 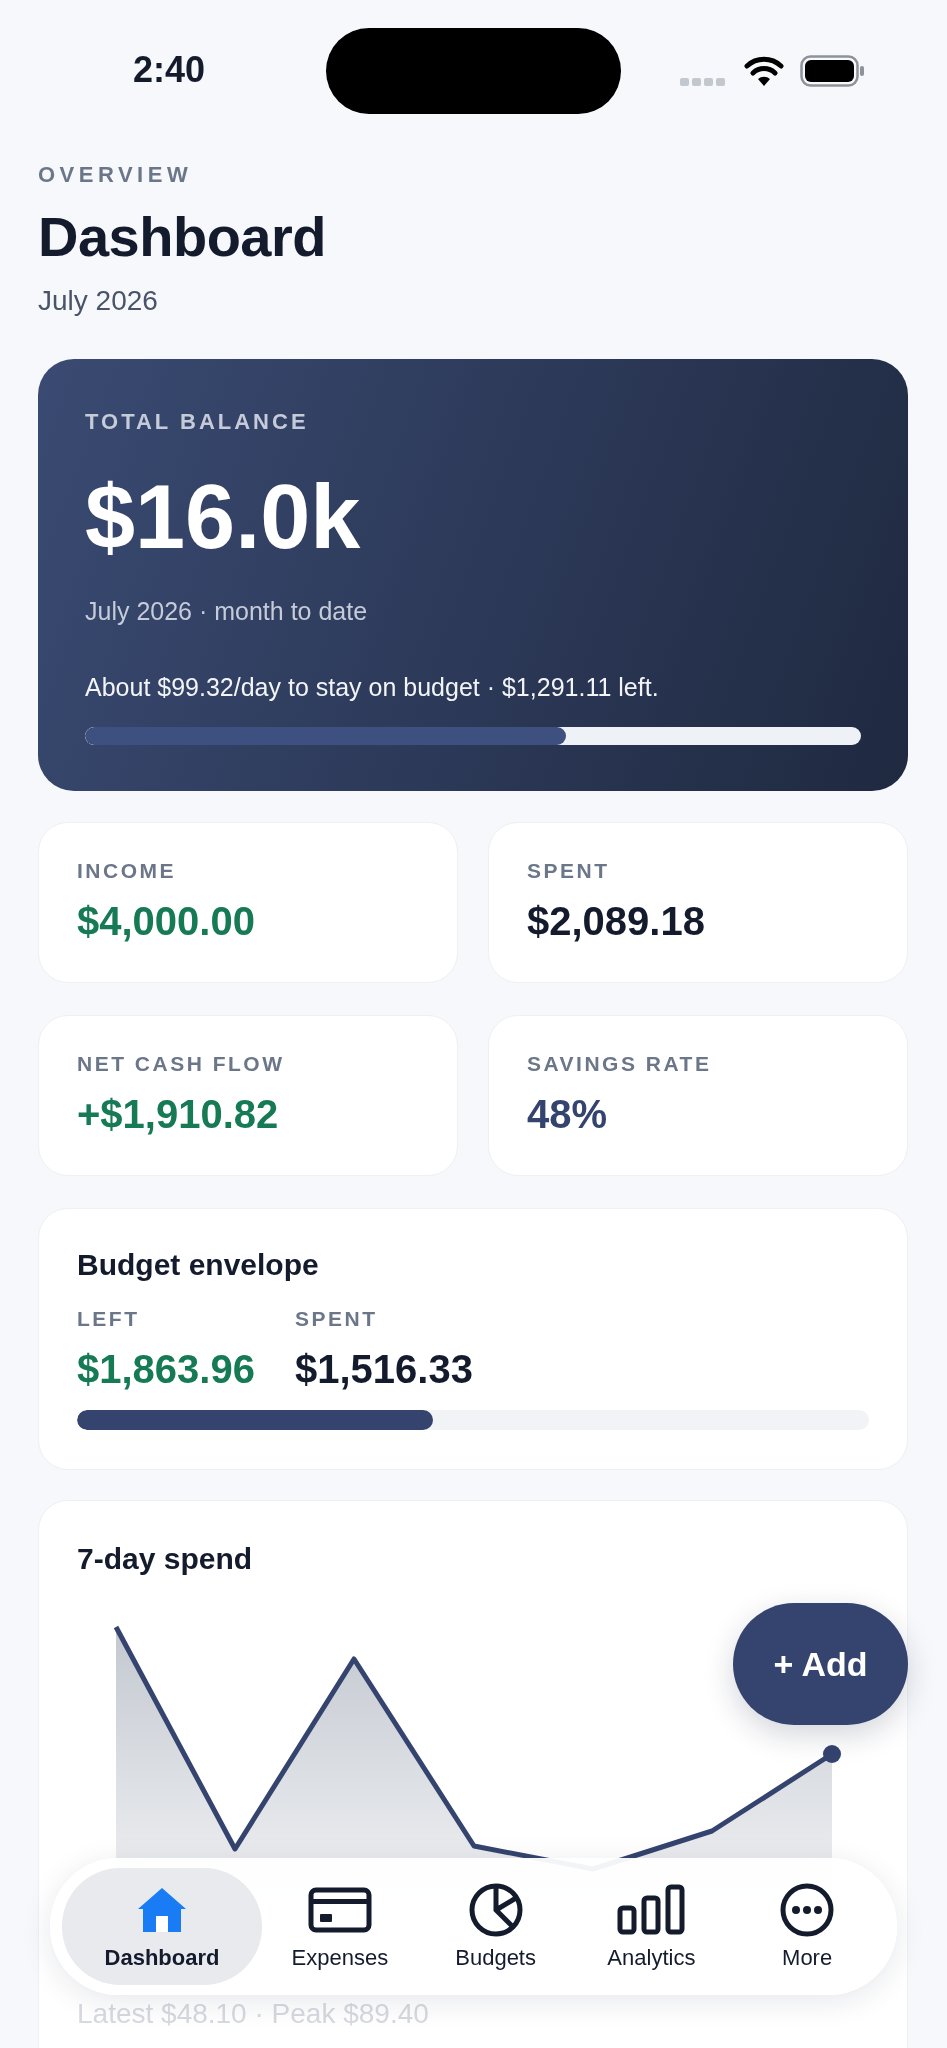 I want to click on tab-button: Analytics, so click(x=651, y=1926).